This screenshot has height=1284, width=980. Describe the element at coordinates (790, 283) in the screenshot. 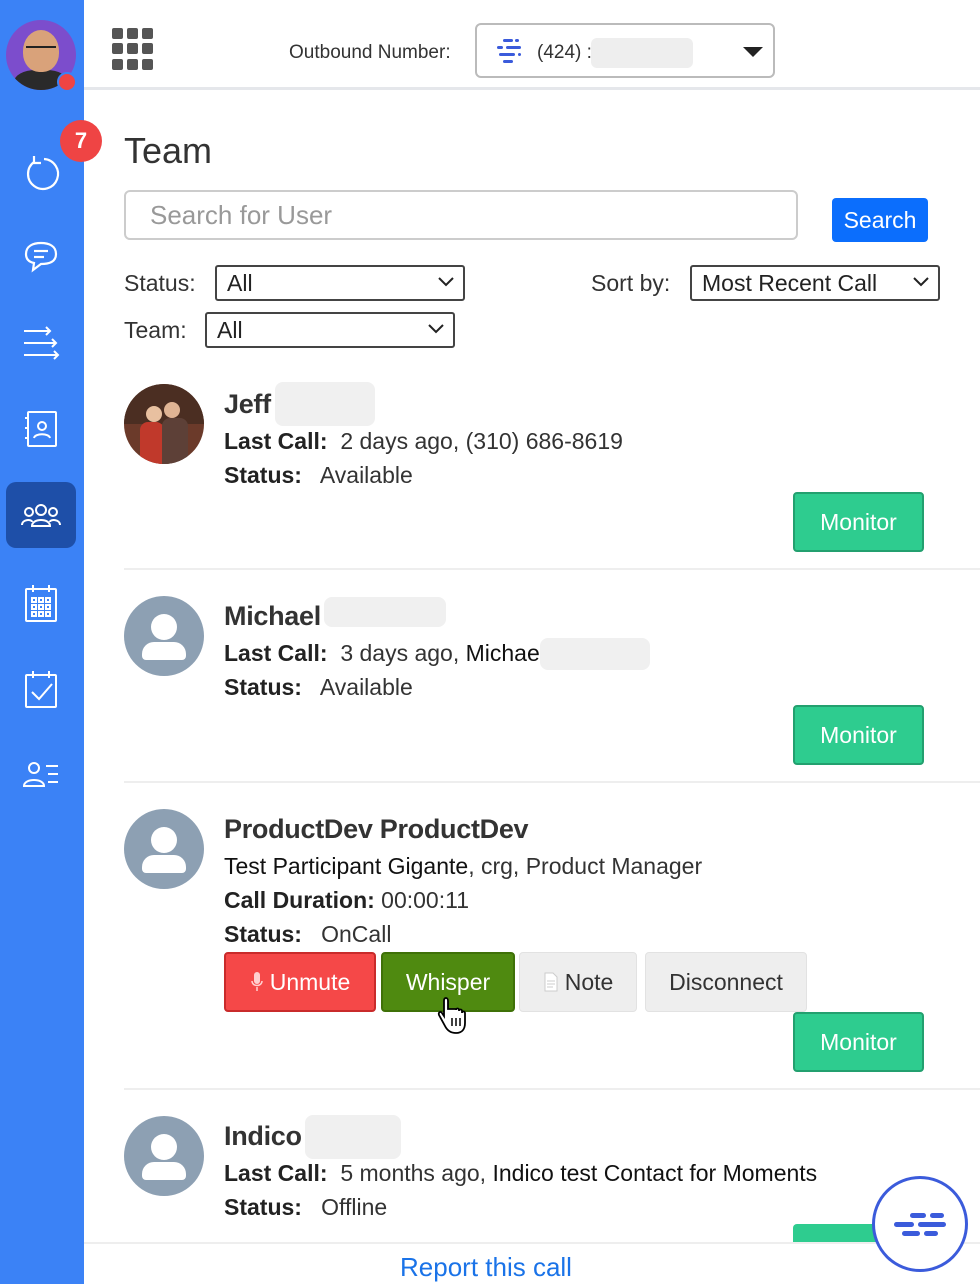

I see `sort-by-value: Most Recent Call` at that location.